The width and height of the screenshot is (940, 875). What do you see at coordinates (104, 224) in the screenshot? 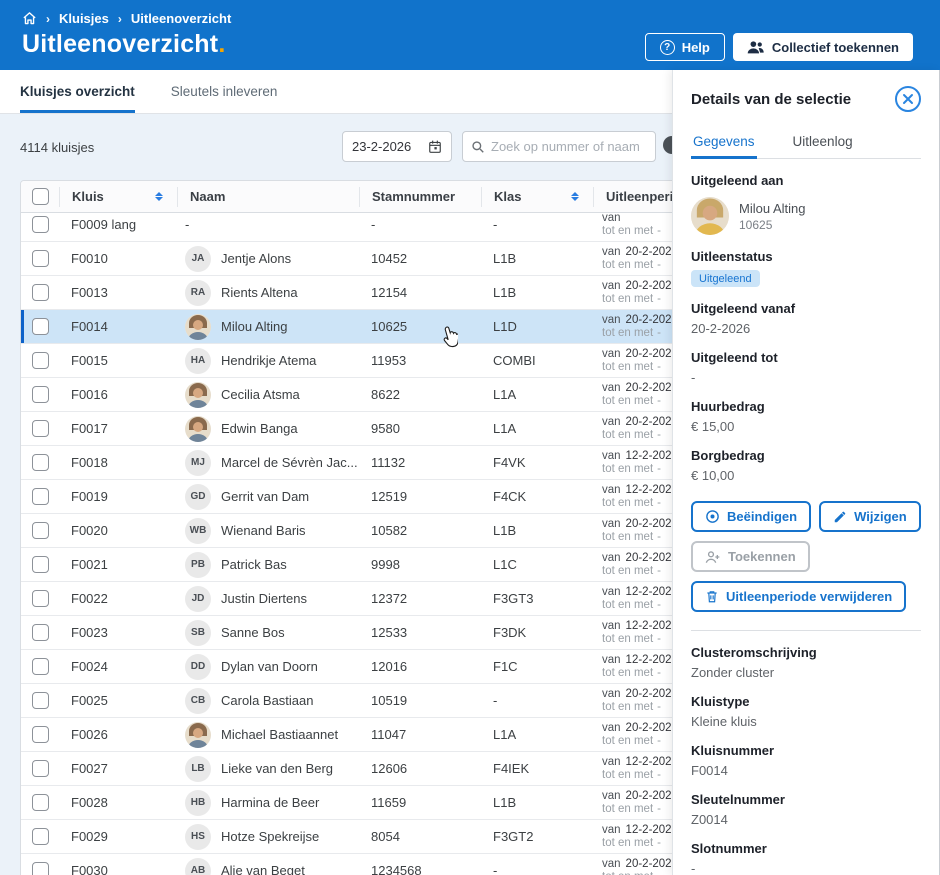
I see `cell-kluis: F0009 lang` at bounding box center [104, 224].